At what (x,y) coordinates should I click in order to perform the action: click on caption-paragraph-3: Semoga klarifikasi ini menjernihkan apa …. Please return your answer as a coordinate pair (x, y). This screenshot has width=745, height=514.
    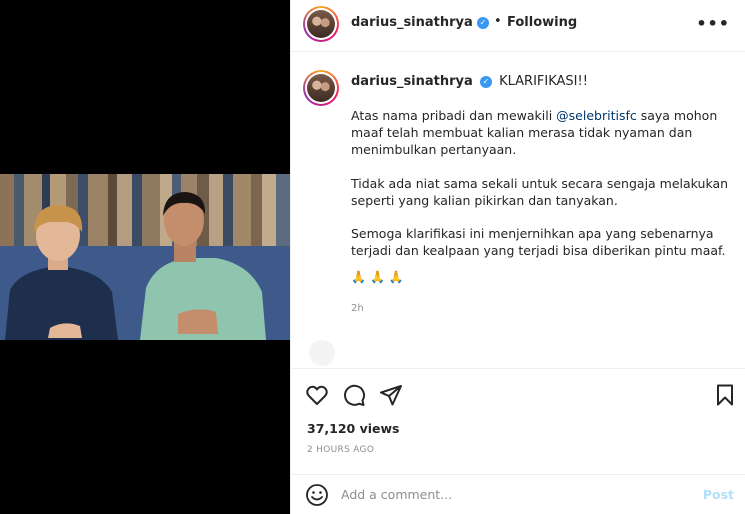
    Looking at the image, I should click on (538, 242).